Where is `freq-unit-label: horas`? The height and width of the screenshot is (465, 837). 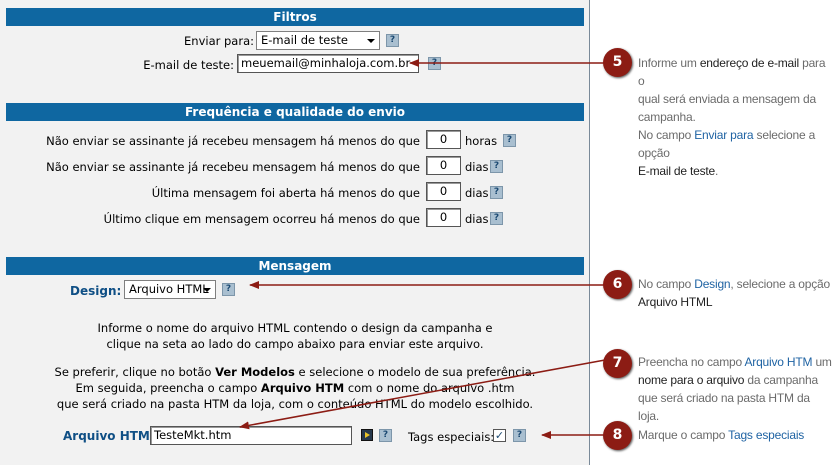 freq-unit-label: horas is located at coordinates (481, 141).